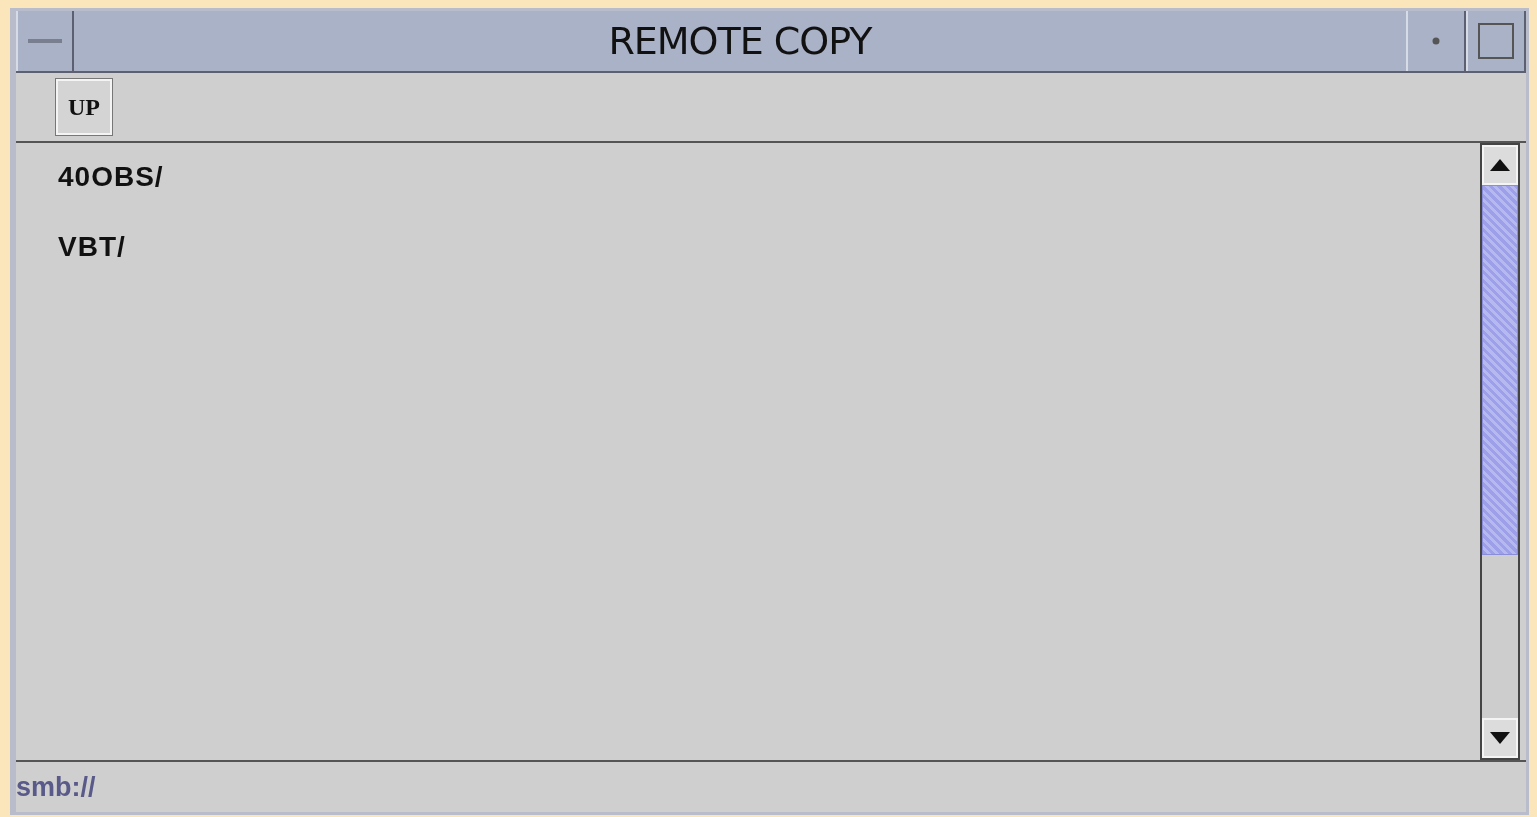 The width and height of the screenshot is (1537, 817). I want to click on folder-item: 40OBS/, so click(769, 177).